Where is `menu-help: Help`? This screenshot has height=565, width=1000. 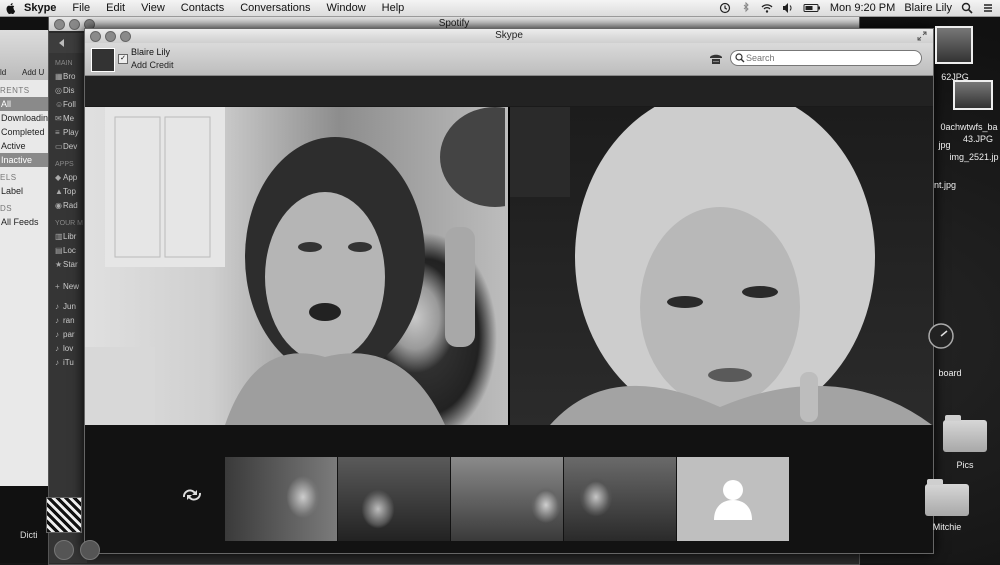 menu-help: Help is located at coordinates (393, 8).